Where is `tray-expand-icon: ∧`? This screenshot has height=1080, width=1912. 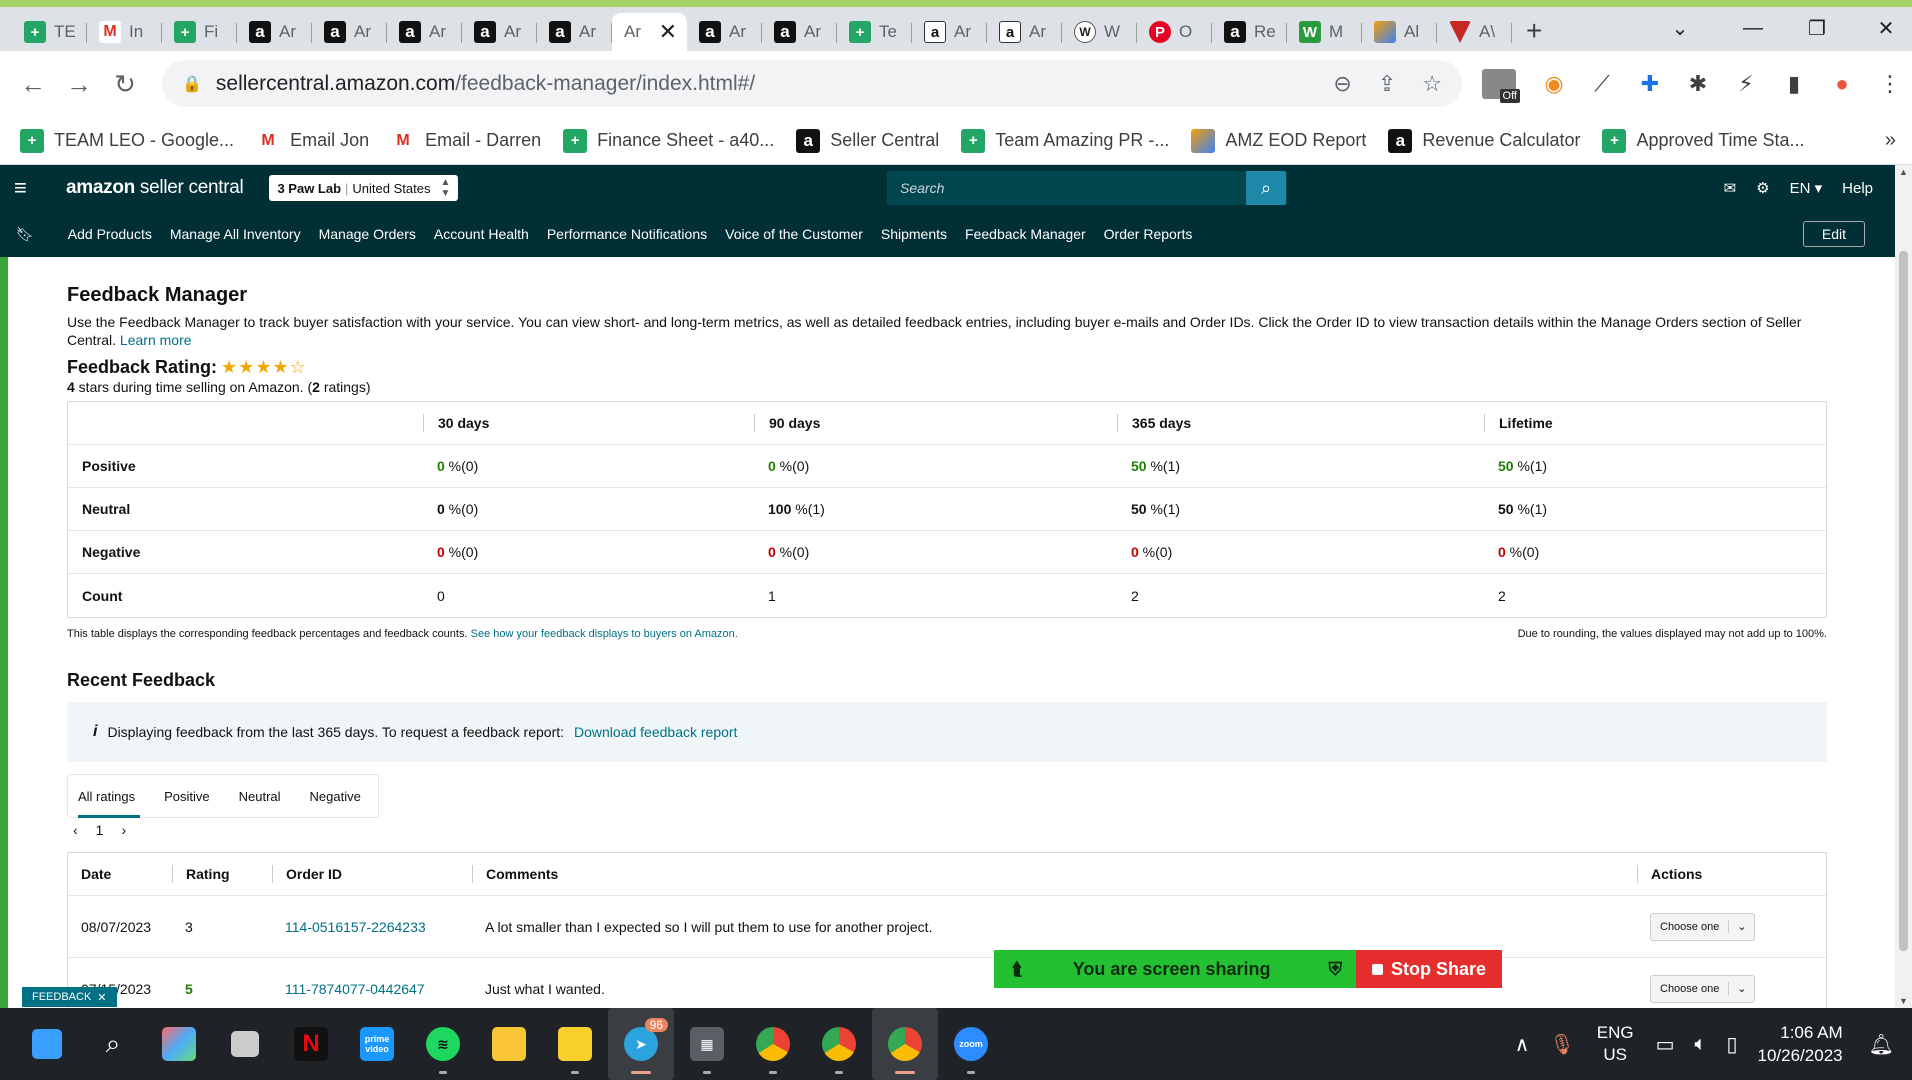 tray-expand-icon: ∧ is located at coordinates (1522, 1044).